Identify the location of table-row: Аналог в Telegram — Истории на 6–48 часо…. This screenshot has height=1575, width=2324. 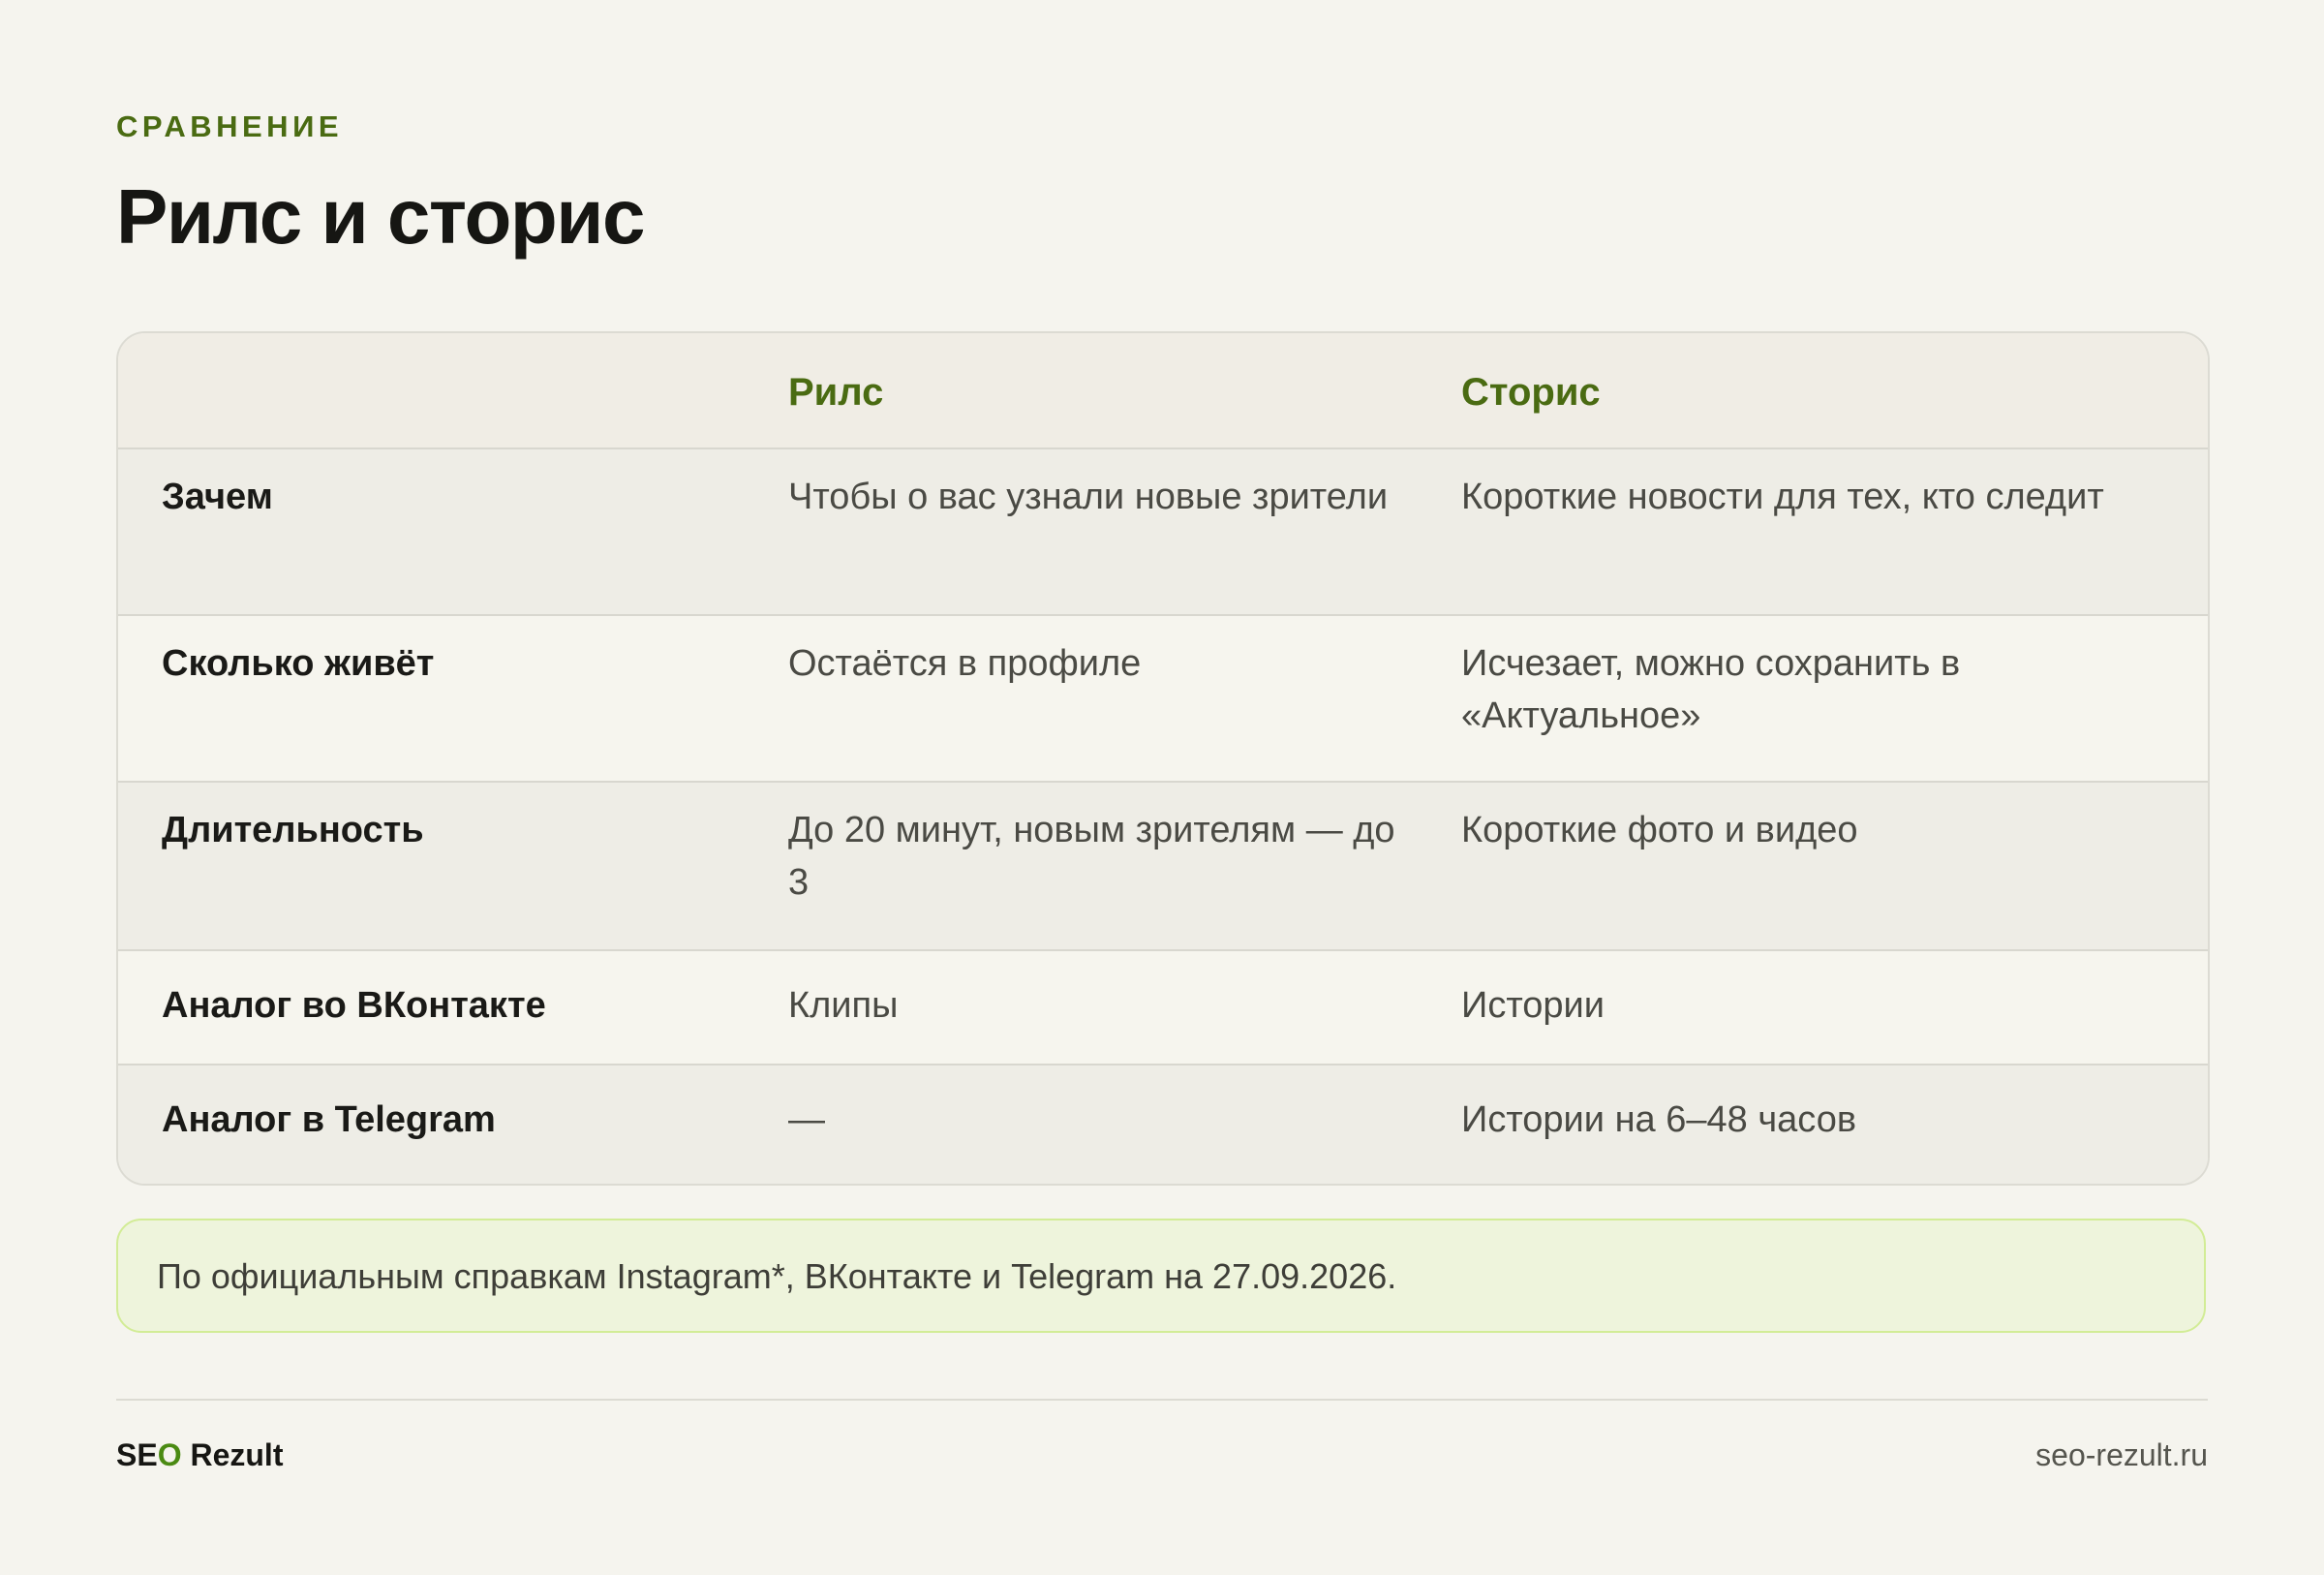
(1163, 1124).